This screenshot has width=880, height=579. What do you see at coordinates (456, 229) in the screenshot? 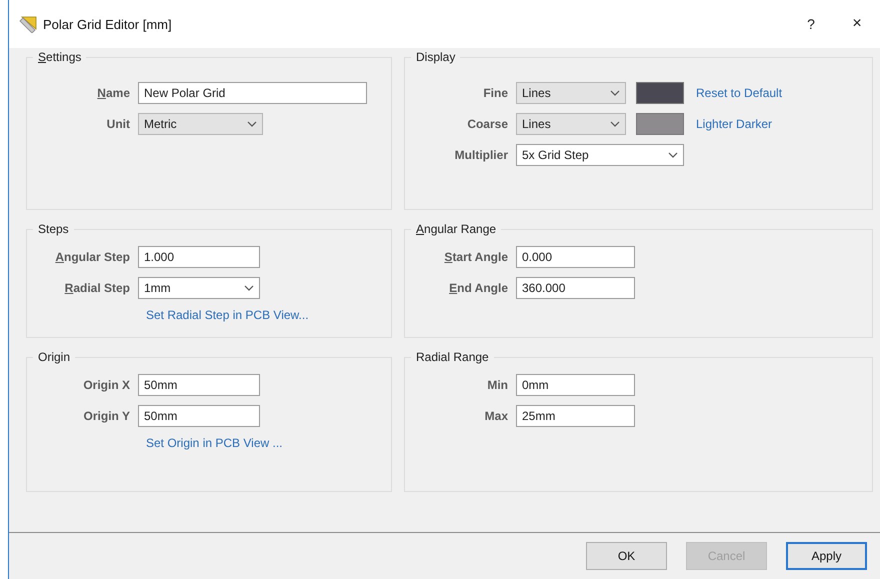
I see `group-title: Angular Range` at bounding box center [456, 229].